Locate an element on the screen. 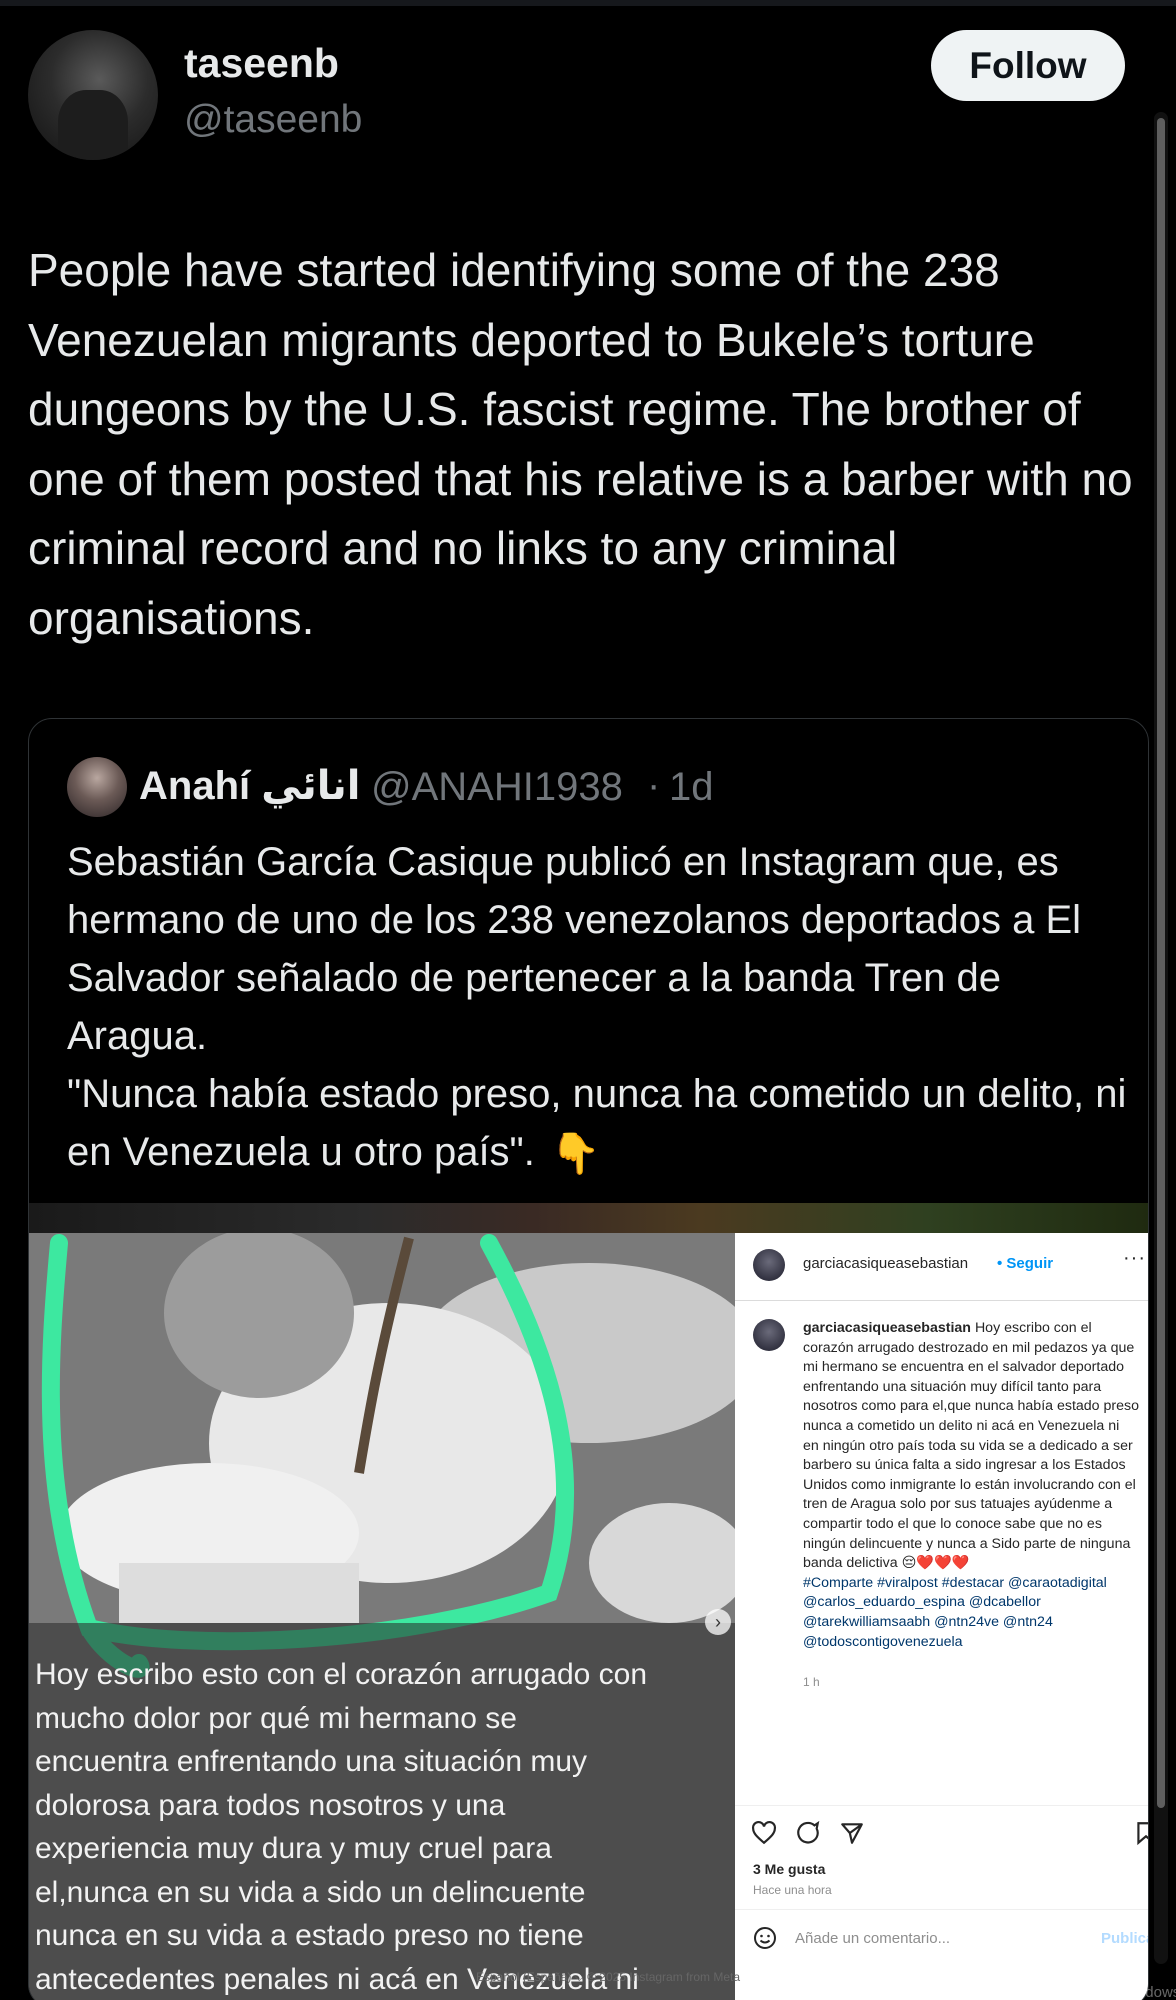 The width and height of the screenshot is (1176, 2000). bookmark-icon is located at coordinates (1141, 1833).